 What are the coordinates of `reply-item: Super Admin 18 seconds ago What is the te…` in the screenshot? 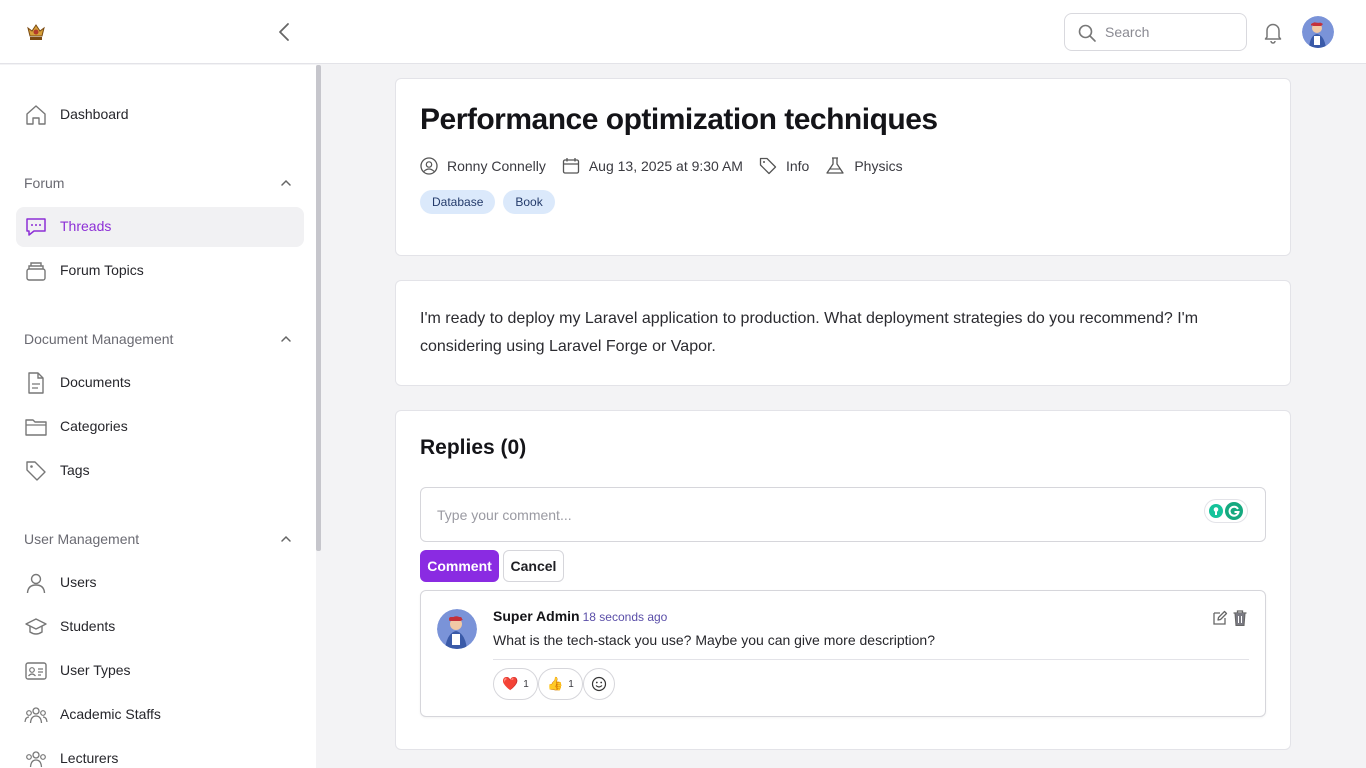 It's located at (843, 653).